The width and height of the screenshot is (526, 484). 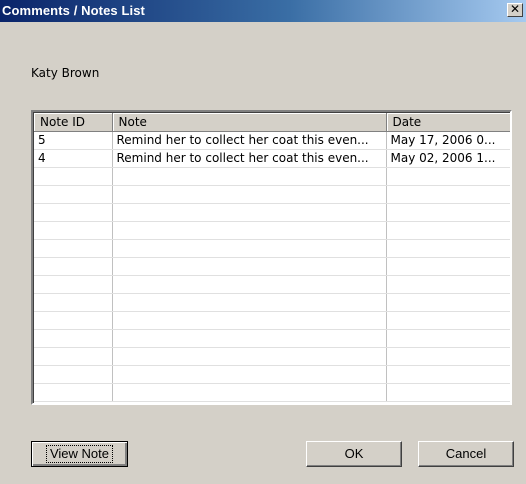 What do you see at coordinates (354, 454) in the screenshot?
I see `ok-button: OK` at bounding box center [354, 454].